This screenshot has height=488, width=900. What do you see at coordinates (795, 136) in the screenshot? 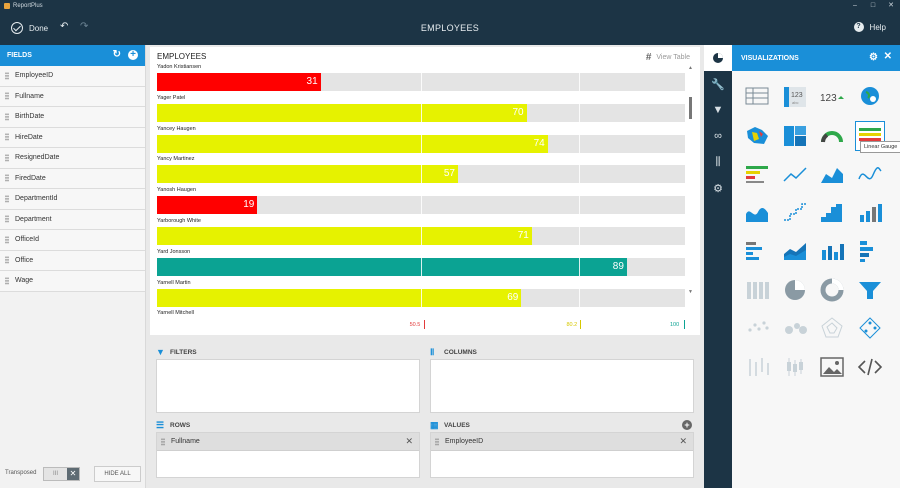
I see `treemap-icon` at bounding box center [795, 136].